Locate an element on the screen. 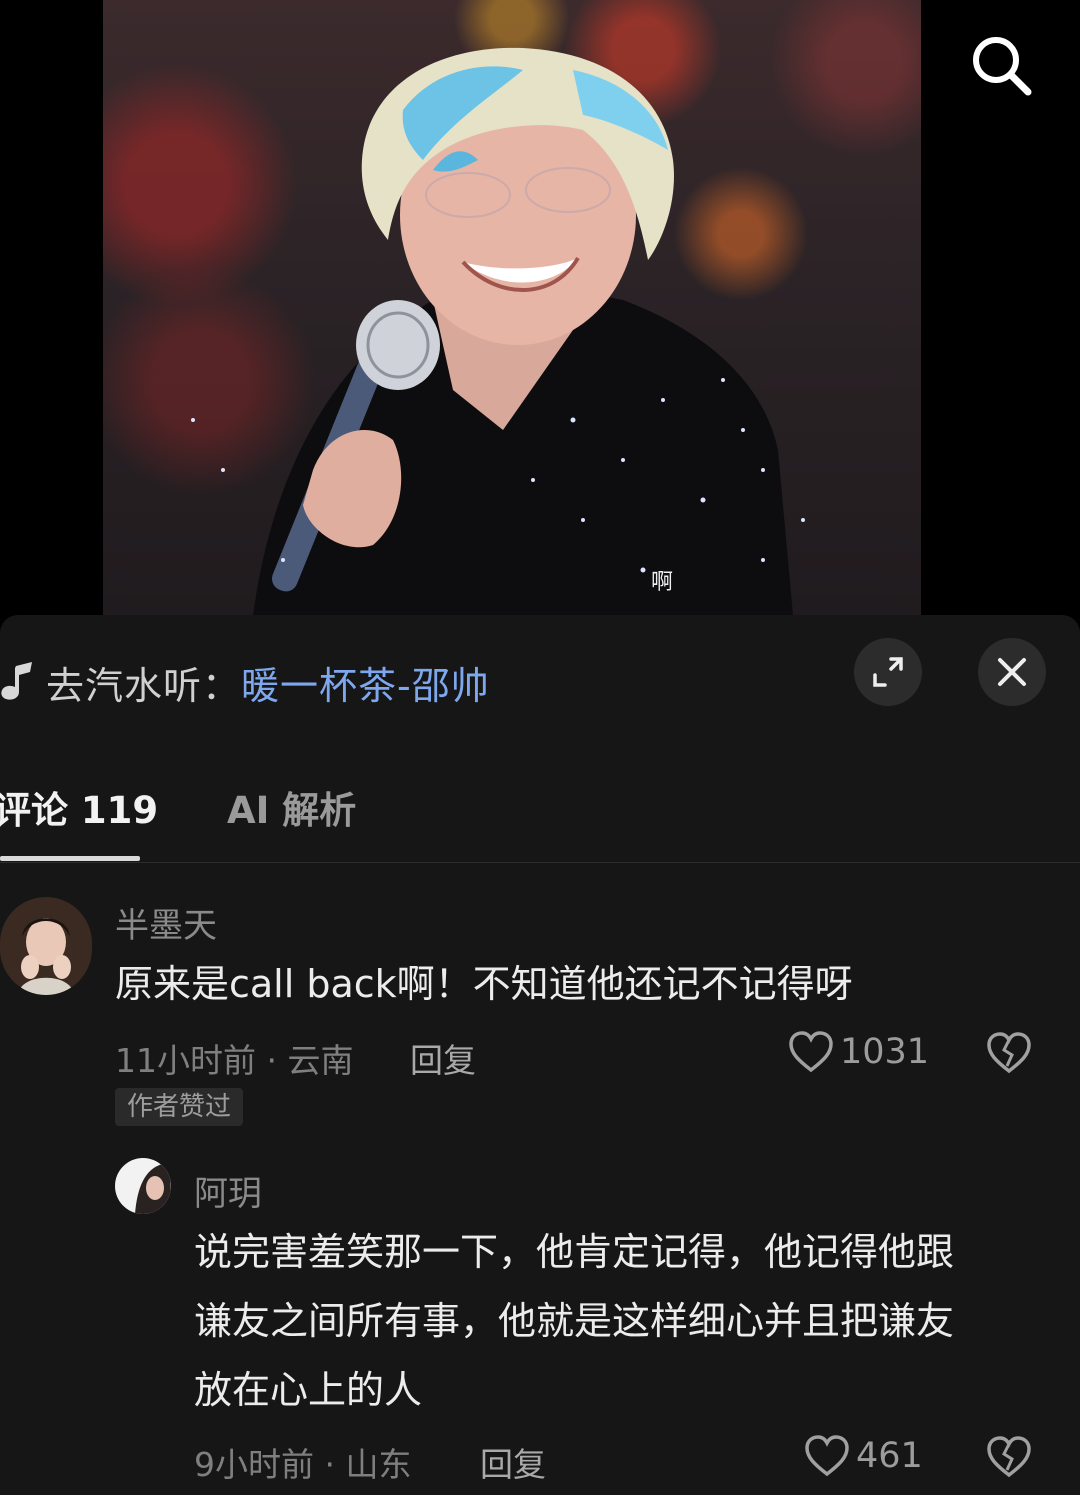 The width and height of the screenshot is (1080, 1495). comment-username: 半墨天 is located at coordinates (166, 922).